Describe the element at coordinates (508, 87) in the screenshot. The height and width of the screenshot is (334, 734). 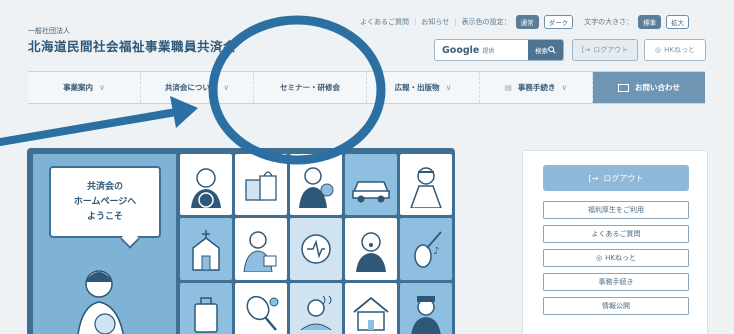
I see `document-icon: ▤` at that location.